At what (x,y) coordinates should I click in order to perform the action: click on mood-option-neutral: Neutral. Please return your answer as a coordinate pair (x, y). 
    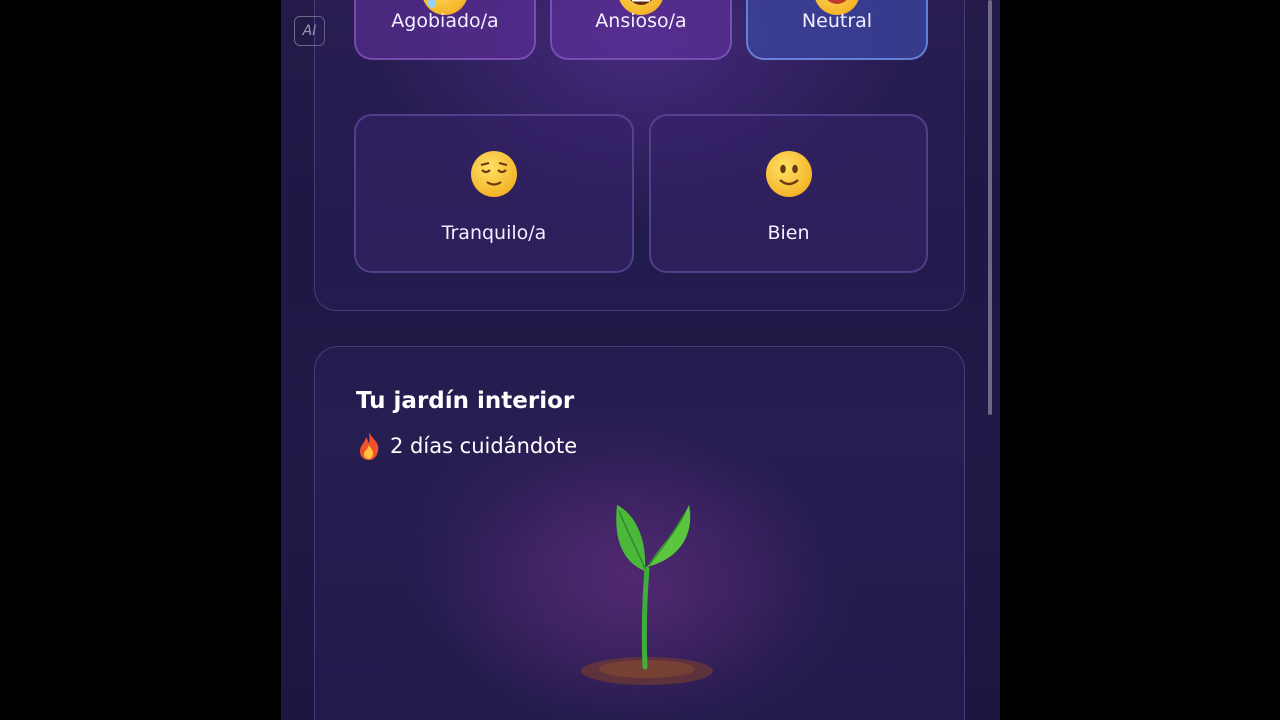
    Looking at the image, I should click on (837, 30).